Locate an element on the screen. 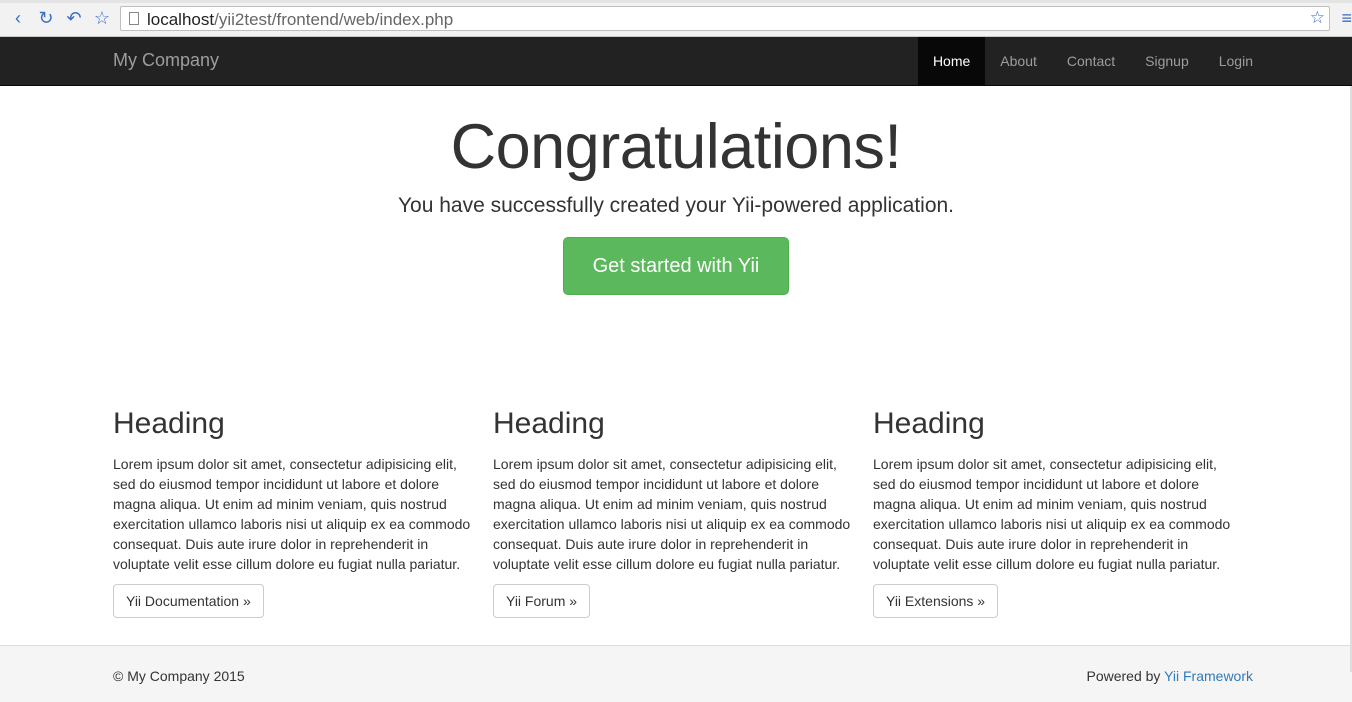  nav-item-login: Login is located at coordinates (1236, 61).